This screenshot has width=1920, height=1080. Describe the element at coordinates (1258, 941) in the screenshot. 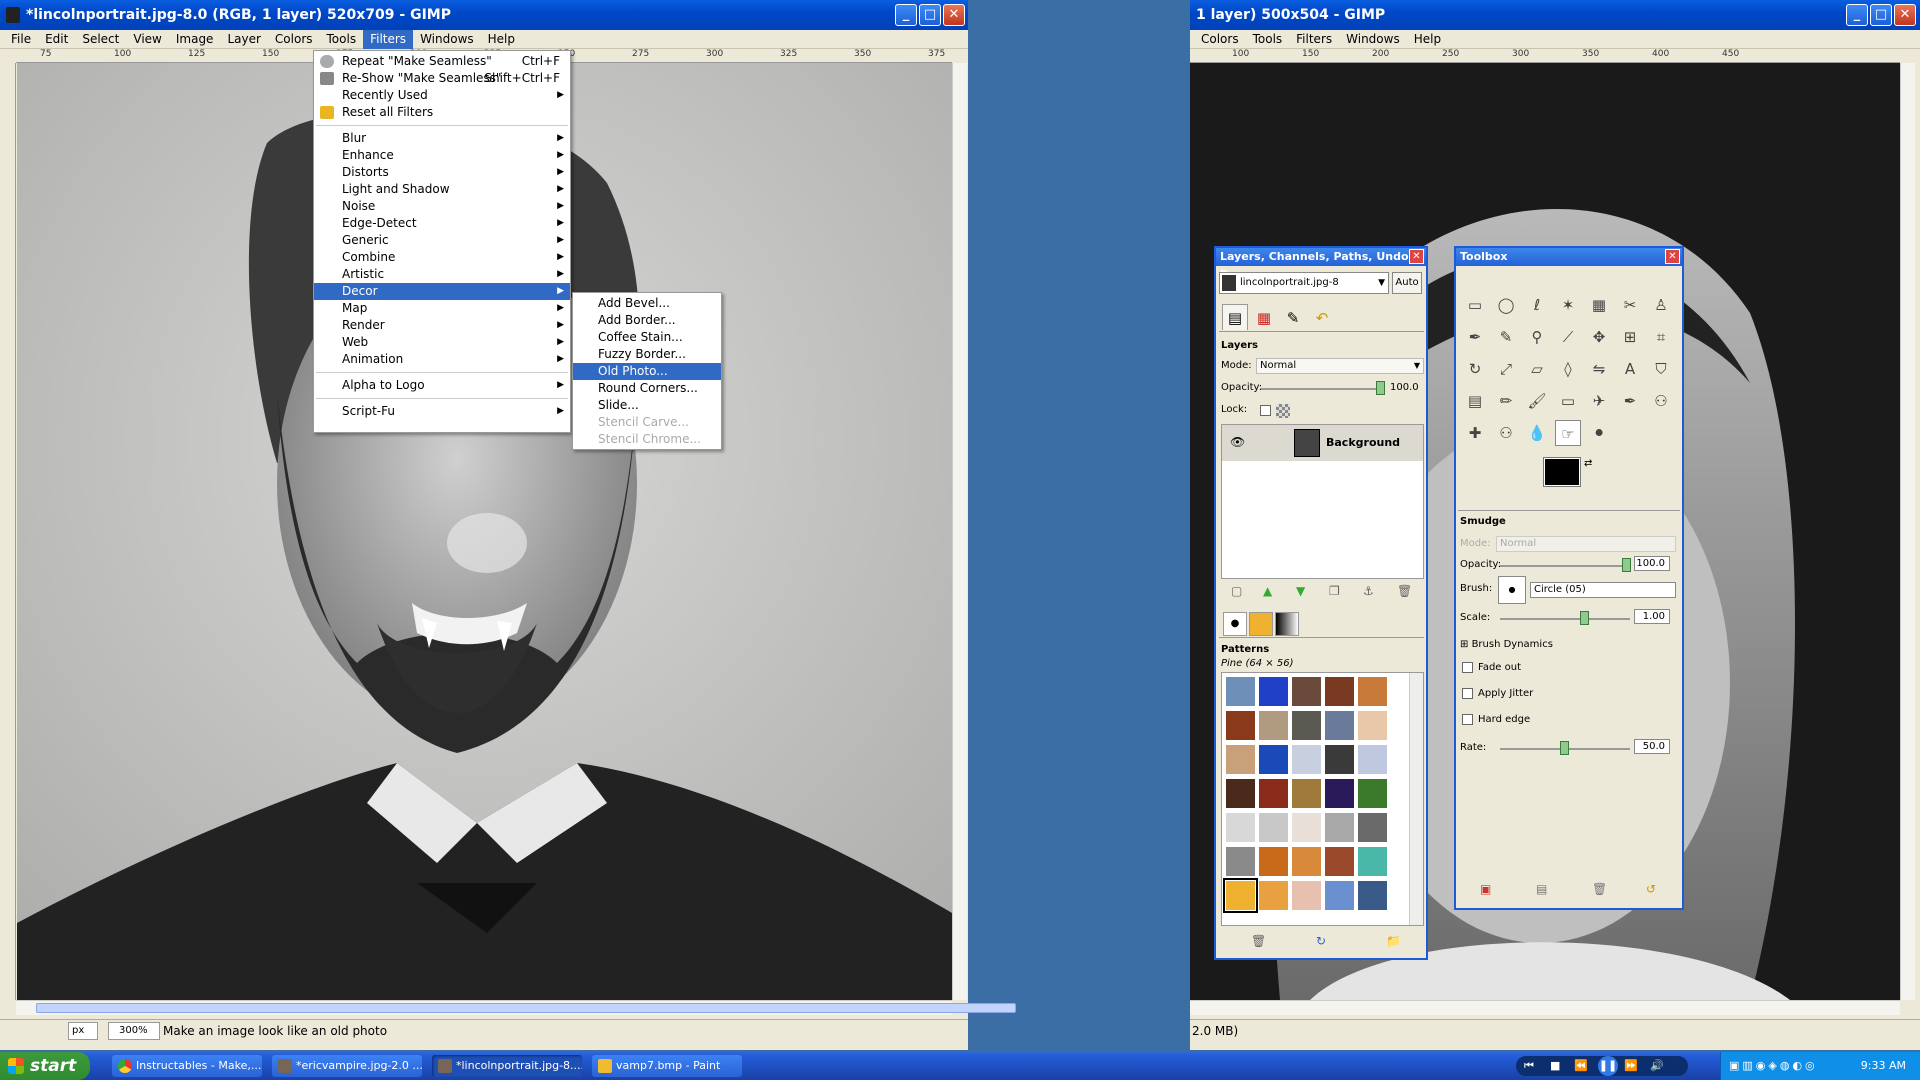

I see `delete-pattern-icon: 🗑` at that location.